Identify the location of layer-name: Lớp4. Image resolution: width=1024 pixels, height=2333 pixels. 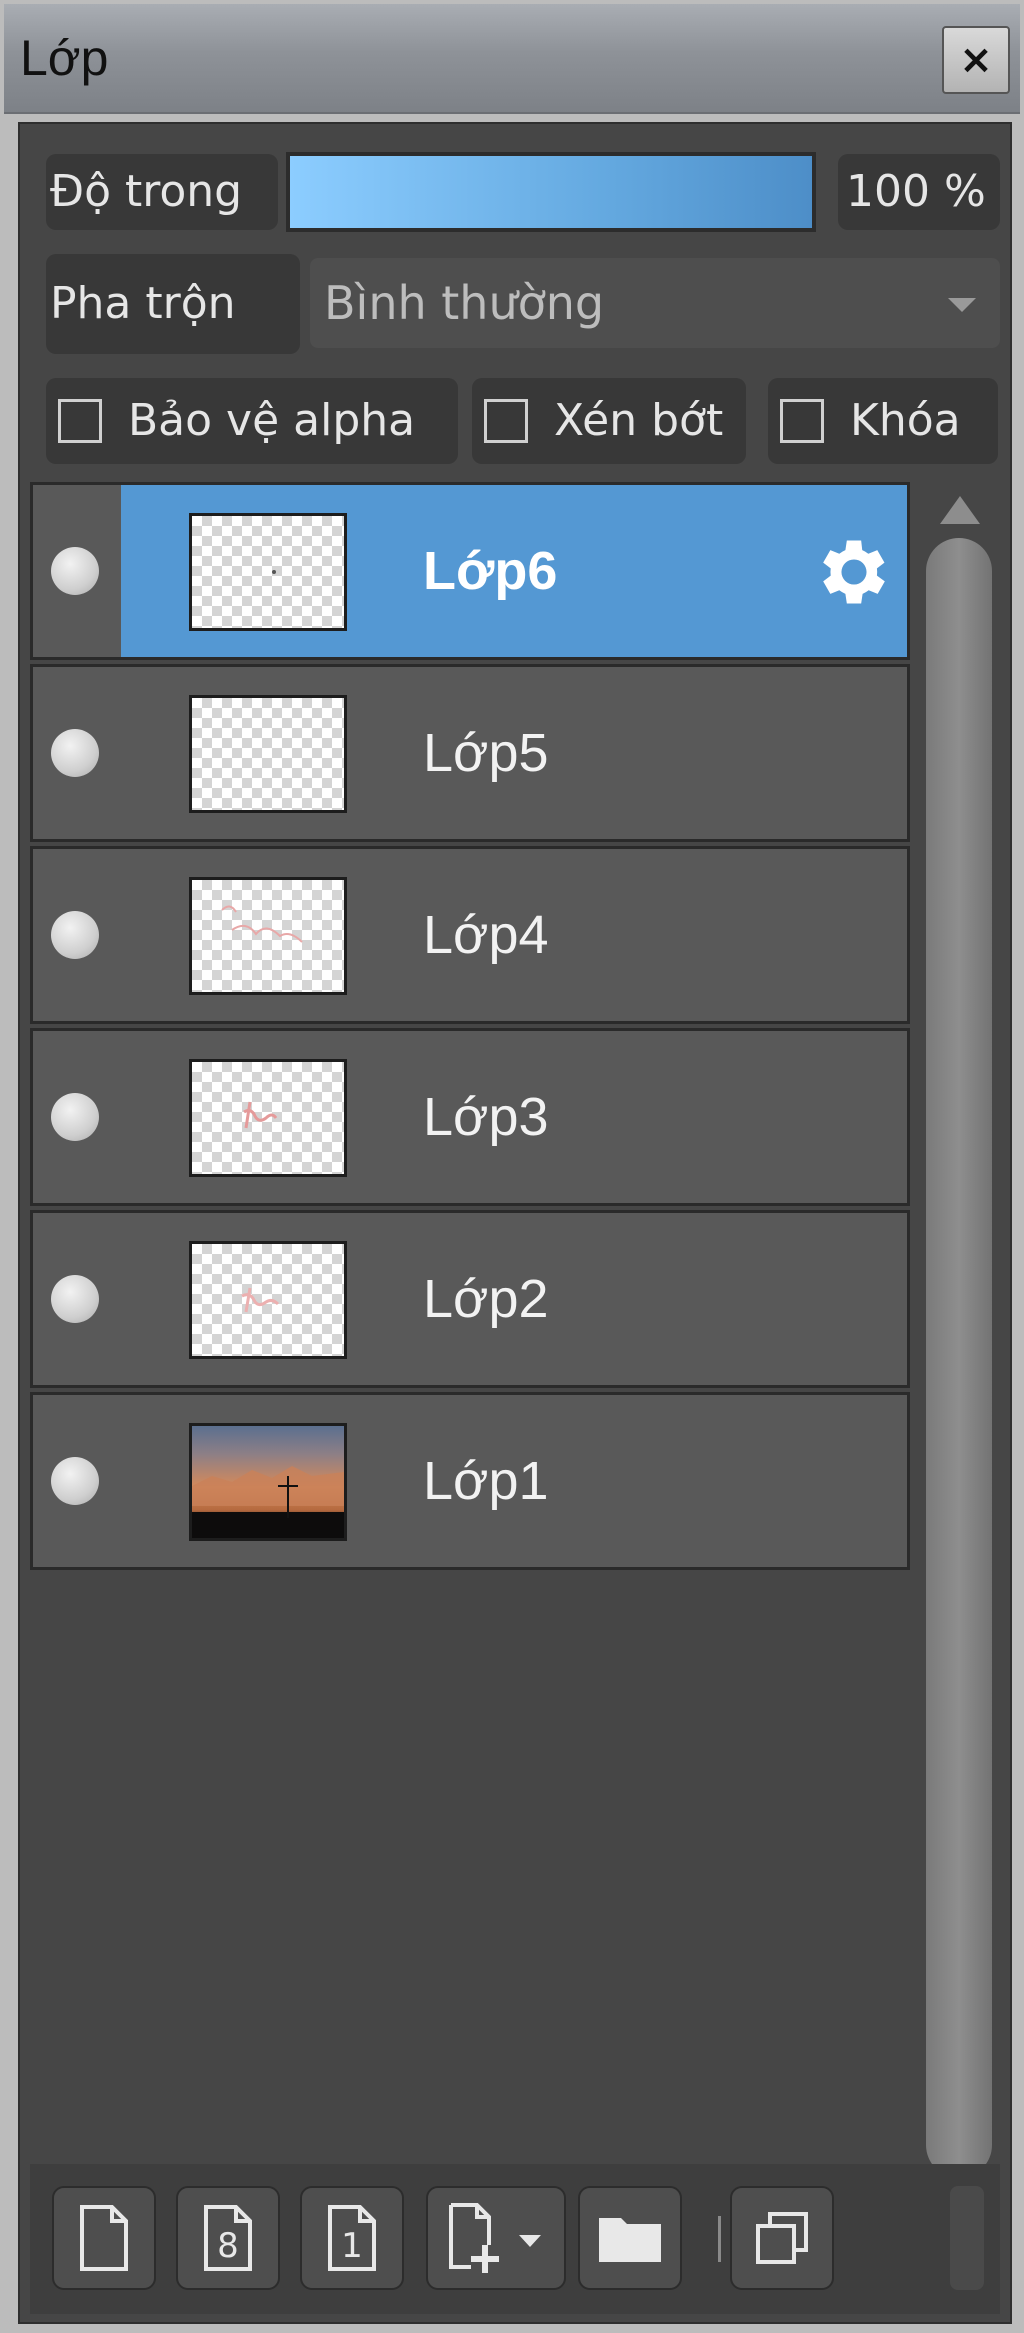
(486, 935).